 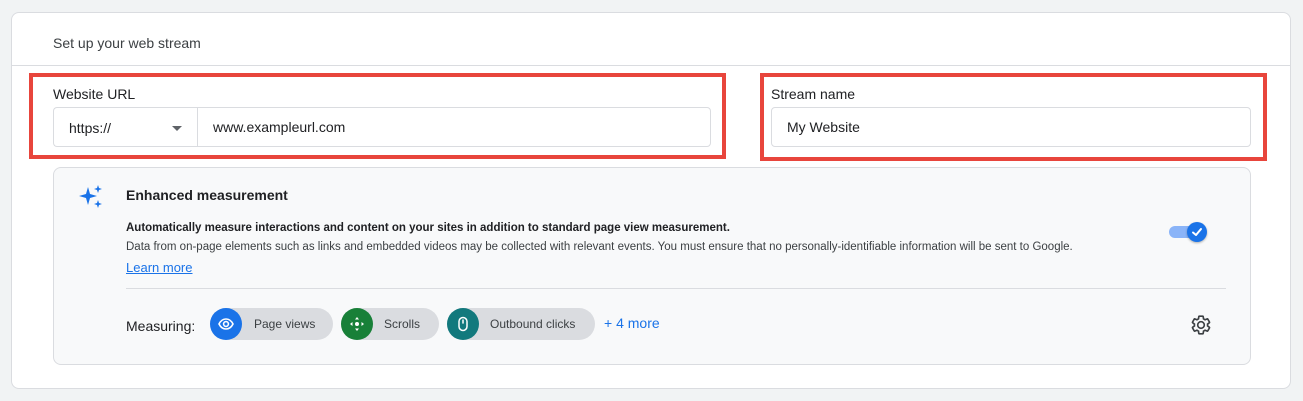 What do you see at coordinates (91, 197) in the screenshot?
I see `sparkle-icon` at bounding box center [91, 197].